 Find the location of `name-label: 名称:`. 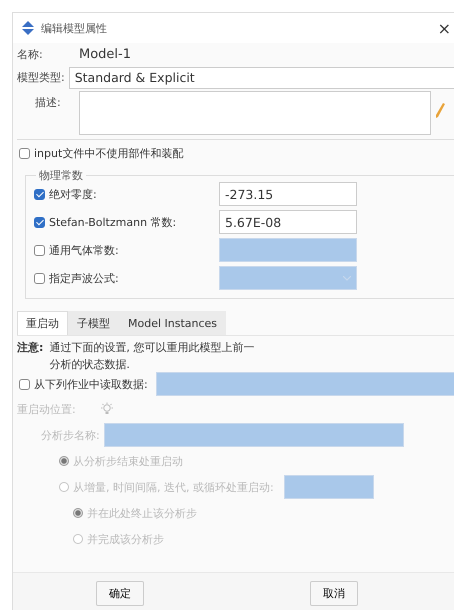

name-label: 名称: is located at coordinates (30, 54).